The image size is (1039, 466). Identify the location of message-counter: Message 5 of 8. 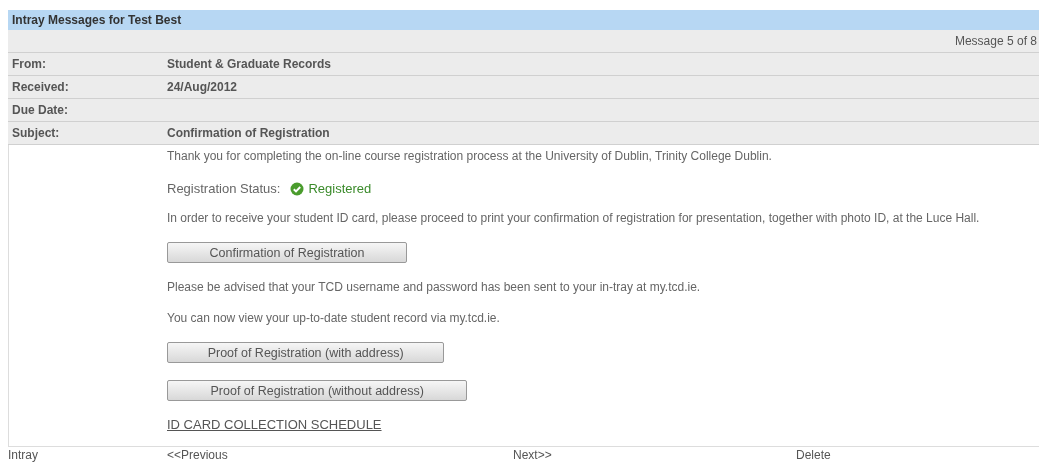
(995, 41).